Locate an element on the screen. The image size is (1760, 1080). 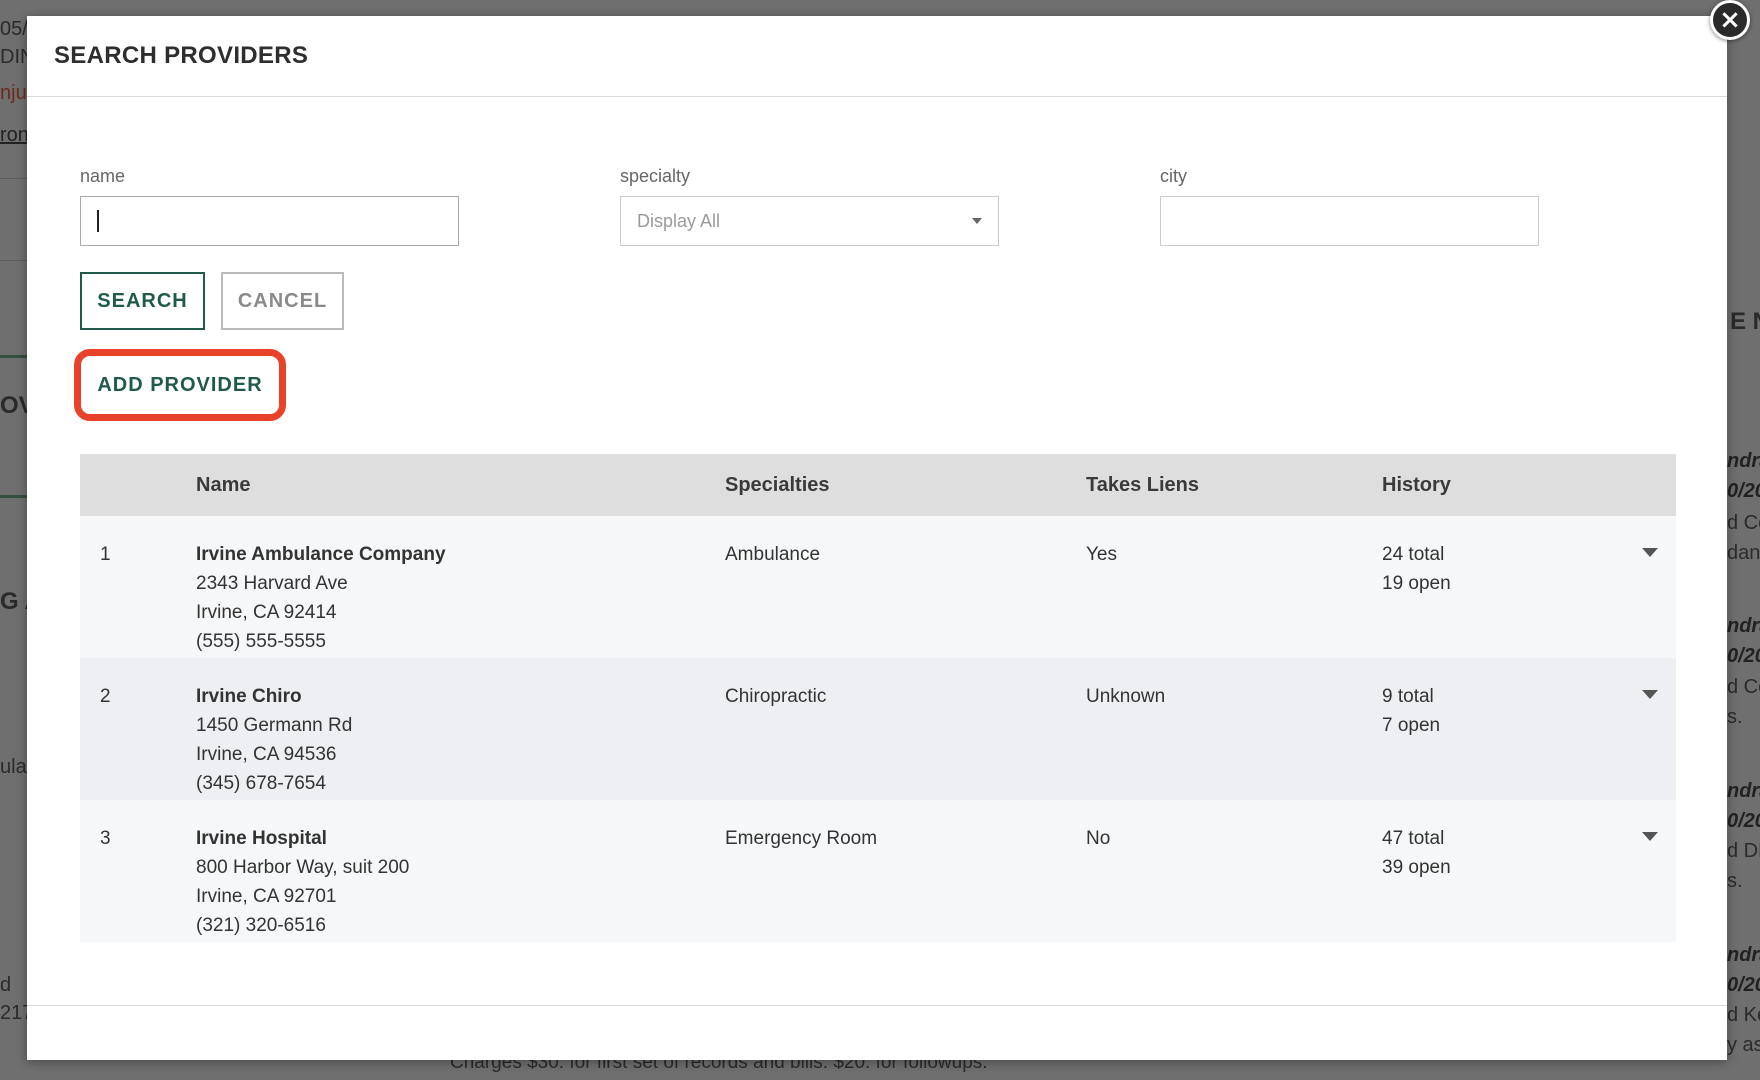
name-input is located at coordinates (269, 221).